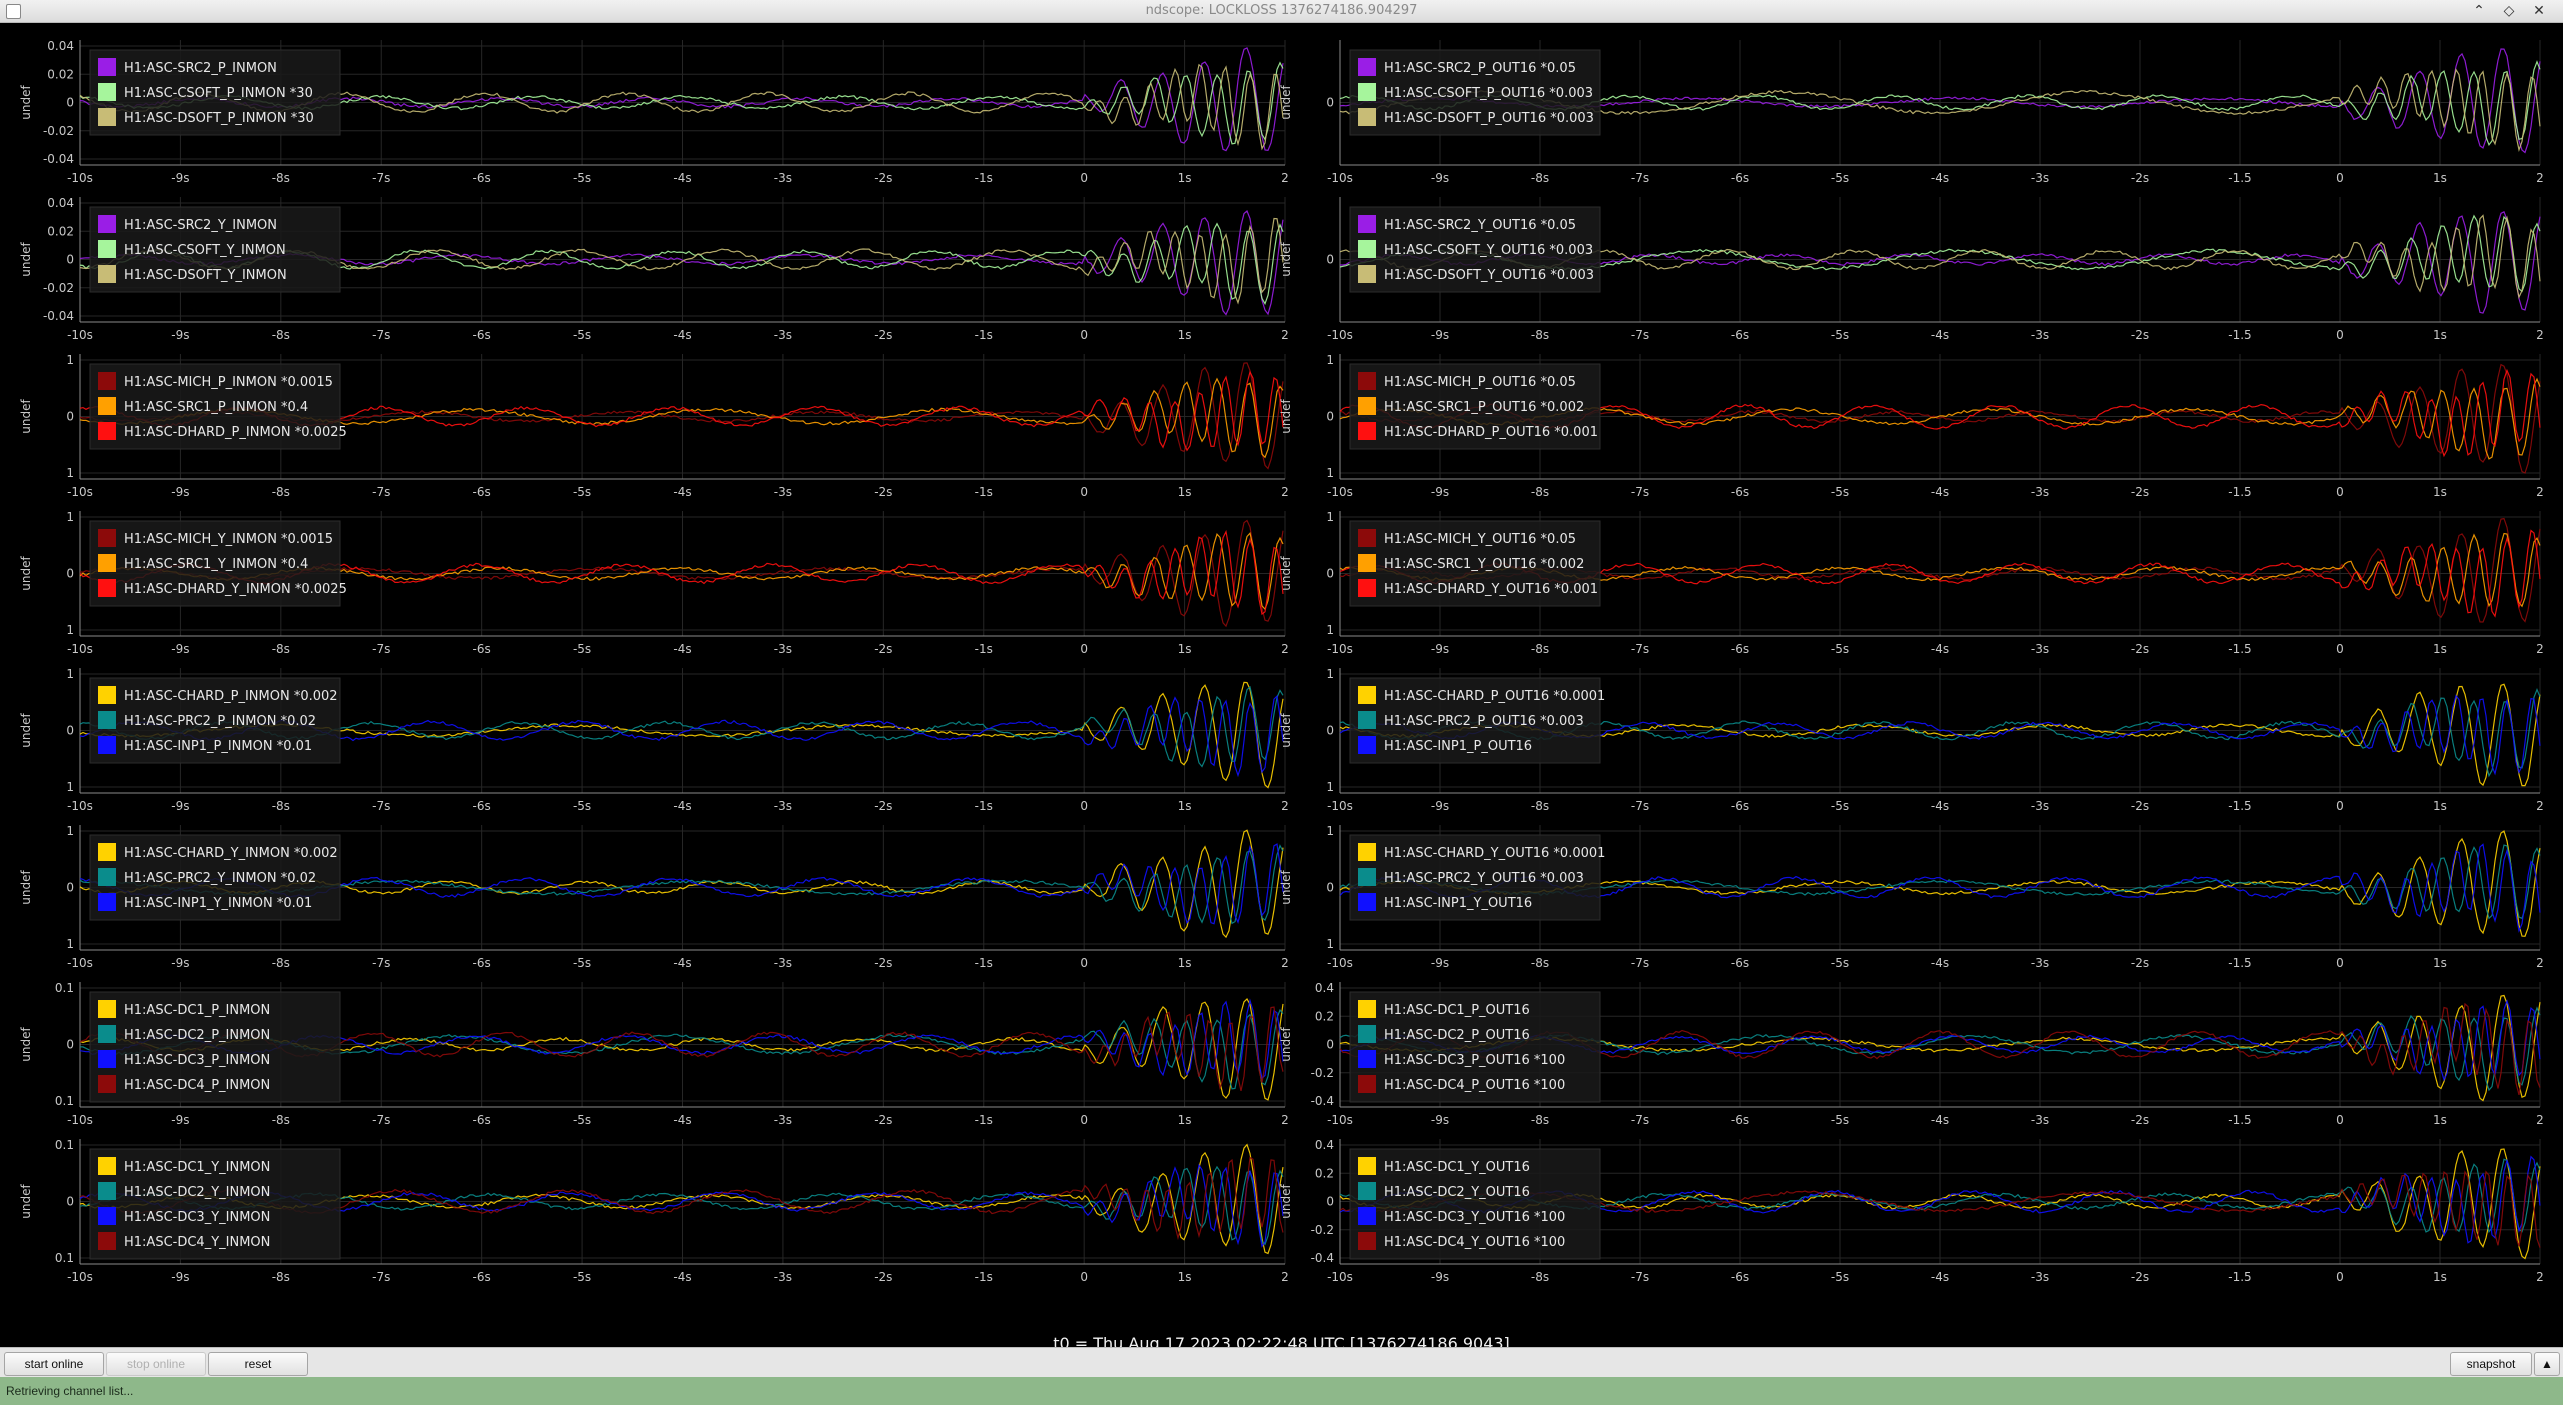  Describe the element at coordinates (2509, 11) in the screenshot. I see `maximize-button: ◇` at that location.